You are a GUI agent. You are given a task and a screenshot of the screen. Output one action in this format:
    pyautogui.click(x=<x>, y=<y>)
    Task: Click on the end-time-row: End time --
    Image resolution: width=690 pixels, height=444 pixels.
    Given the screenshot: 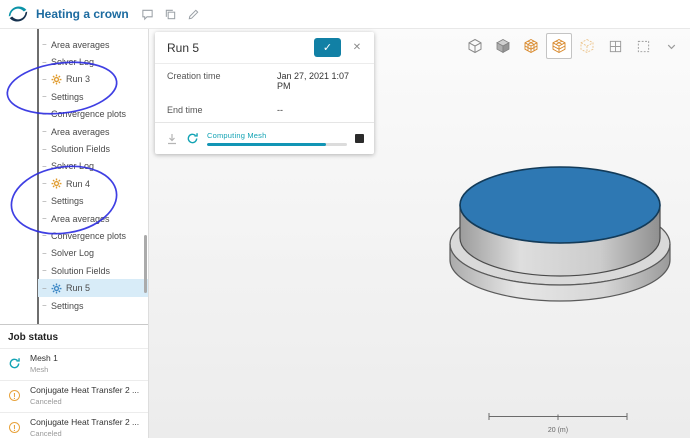 What is the action you would take?
    pyautogui.click(x=264, y=110)
    